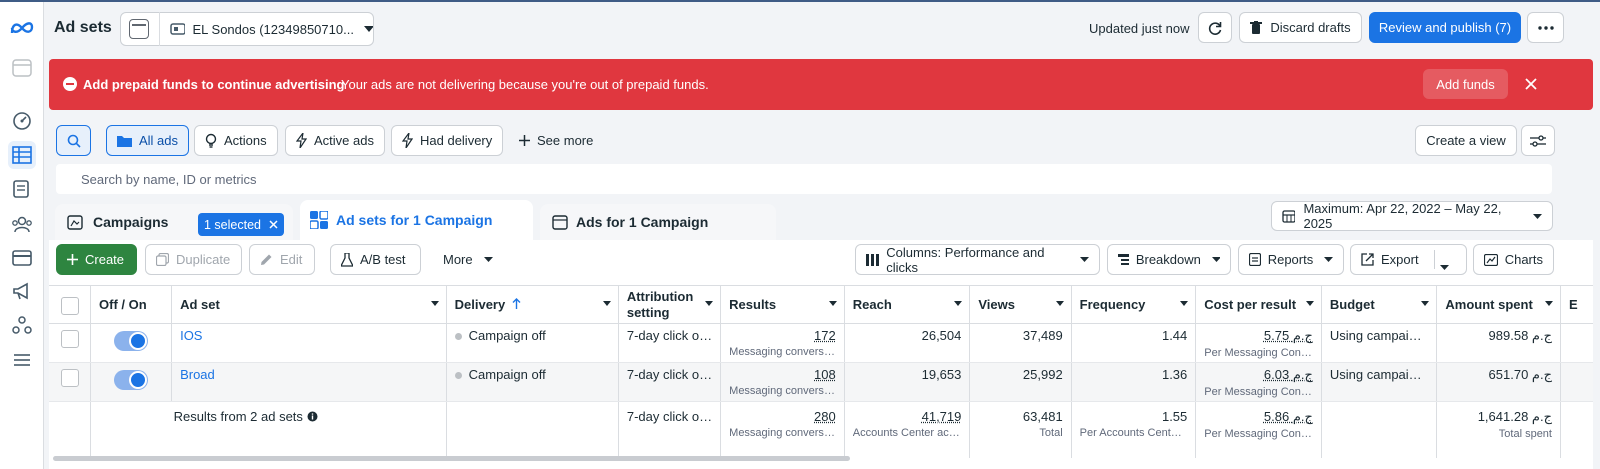  I want to click on horizontal-scrollbar, so click(451, 458).